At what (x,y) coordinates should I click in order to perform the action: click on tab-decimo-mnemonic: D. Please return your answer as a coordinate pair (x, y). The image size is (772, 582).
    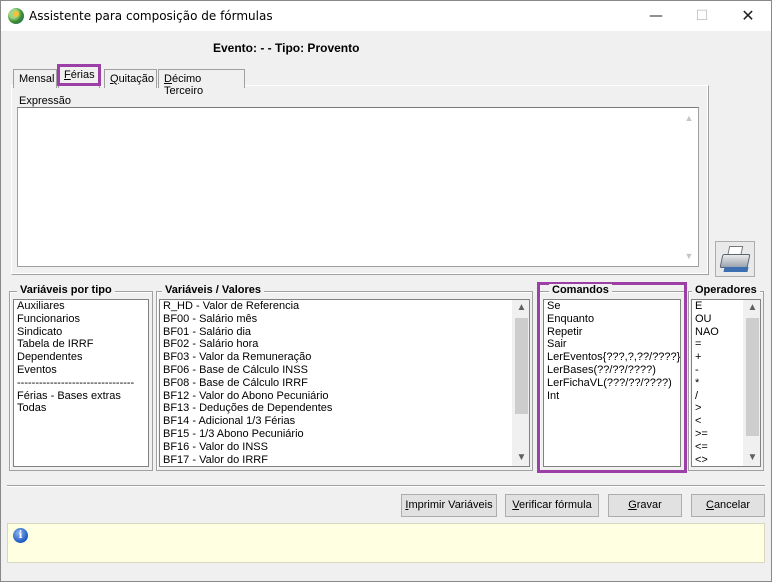
    Looking at the image, I should click on (168, 79).